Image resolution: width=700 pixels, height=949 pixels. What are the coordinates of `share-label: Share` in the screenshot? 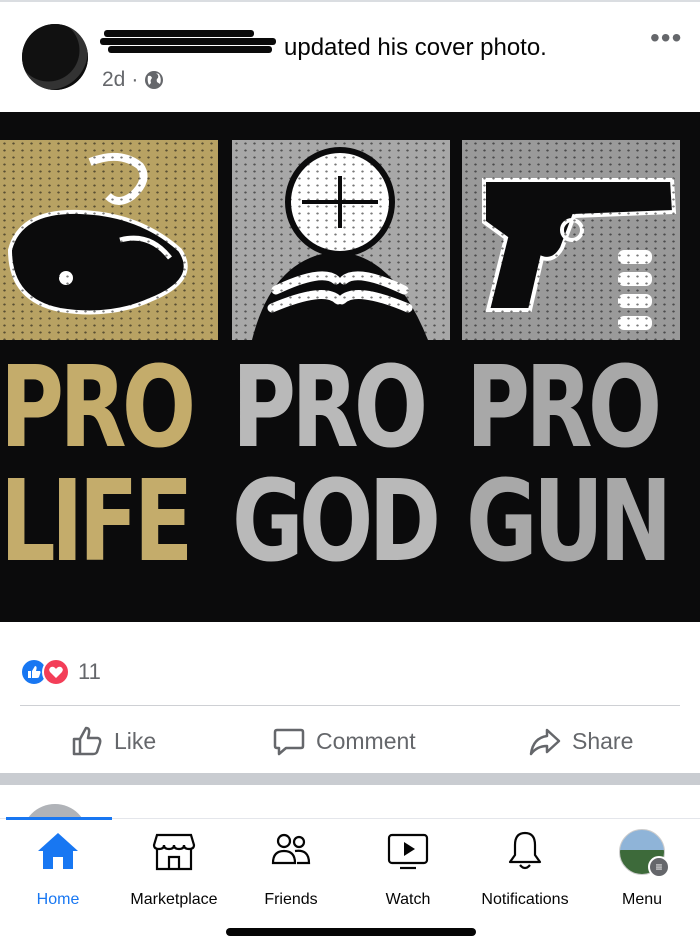 It's located at (603, 740).